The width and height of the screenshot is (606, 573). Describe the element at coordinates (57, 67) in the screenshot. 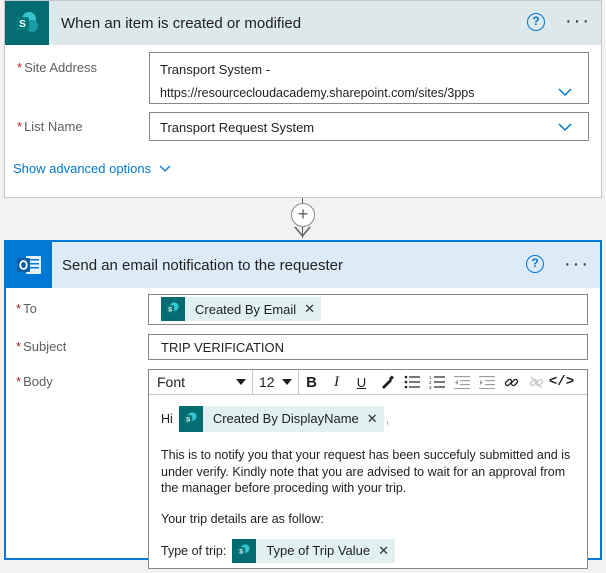

I see `site-address-label: * Site Address` at that location.